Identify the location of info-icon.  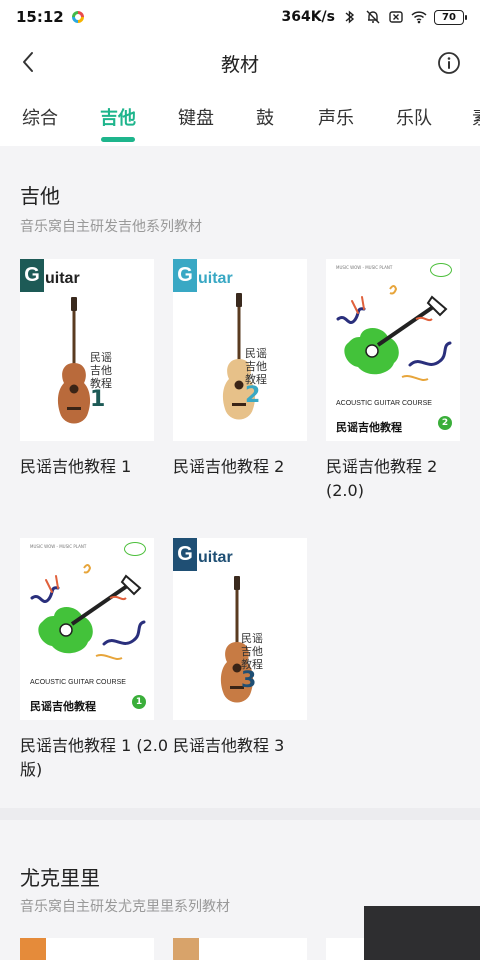
(449, 63).